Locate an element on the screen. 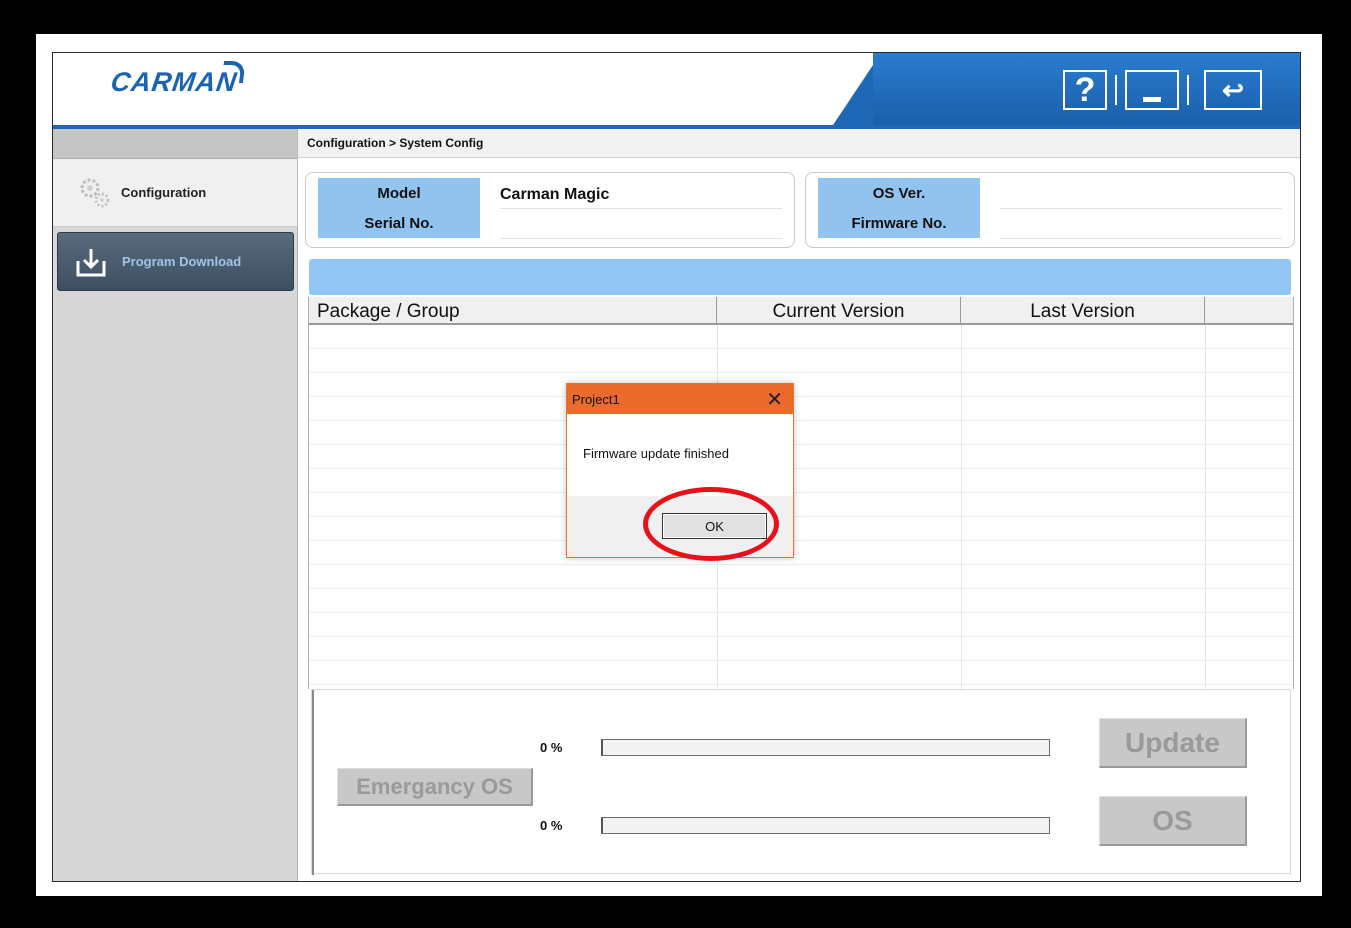 This screenshot has height=928, width=1351. update-button: Update is located at coordinates (1173, 743).